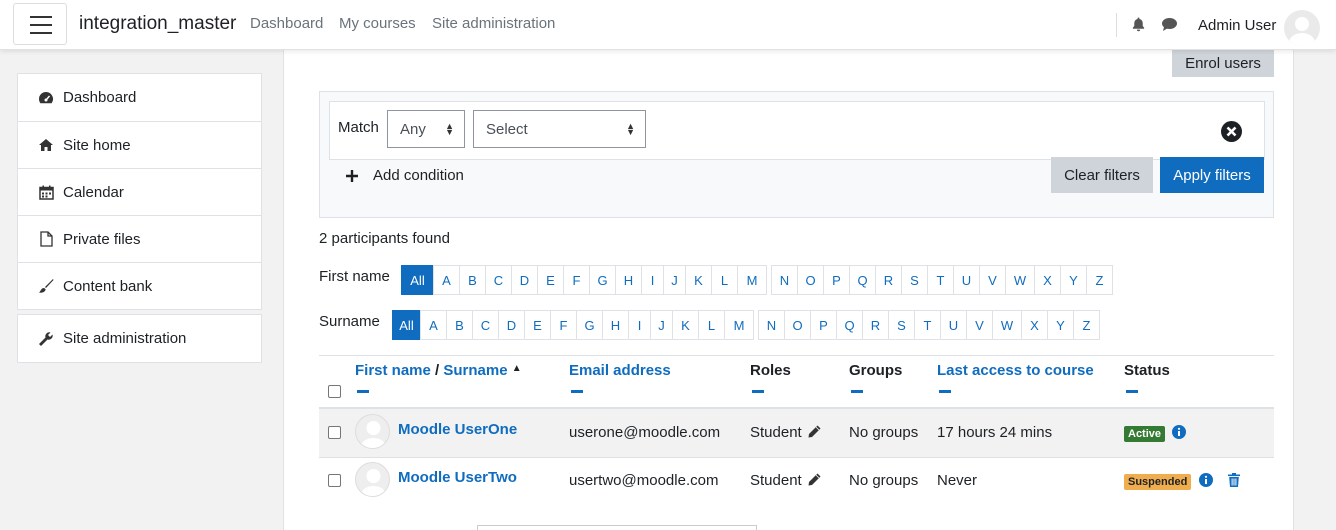 The image size is (1336, 530). I want to click on surname-initial-s: S, so click(901, 325).